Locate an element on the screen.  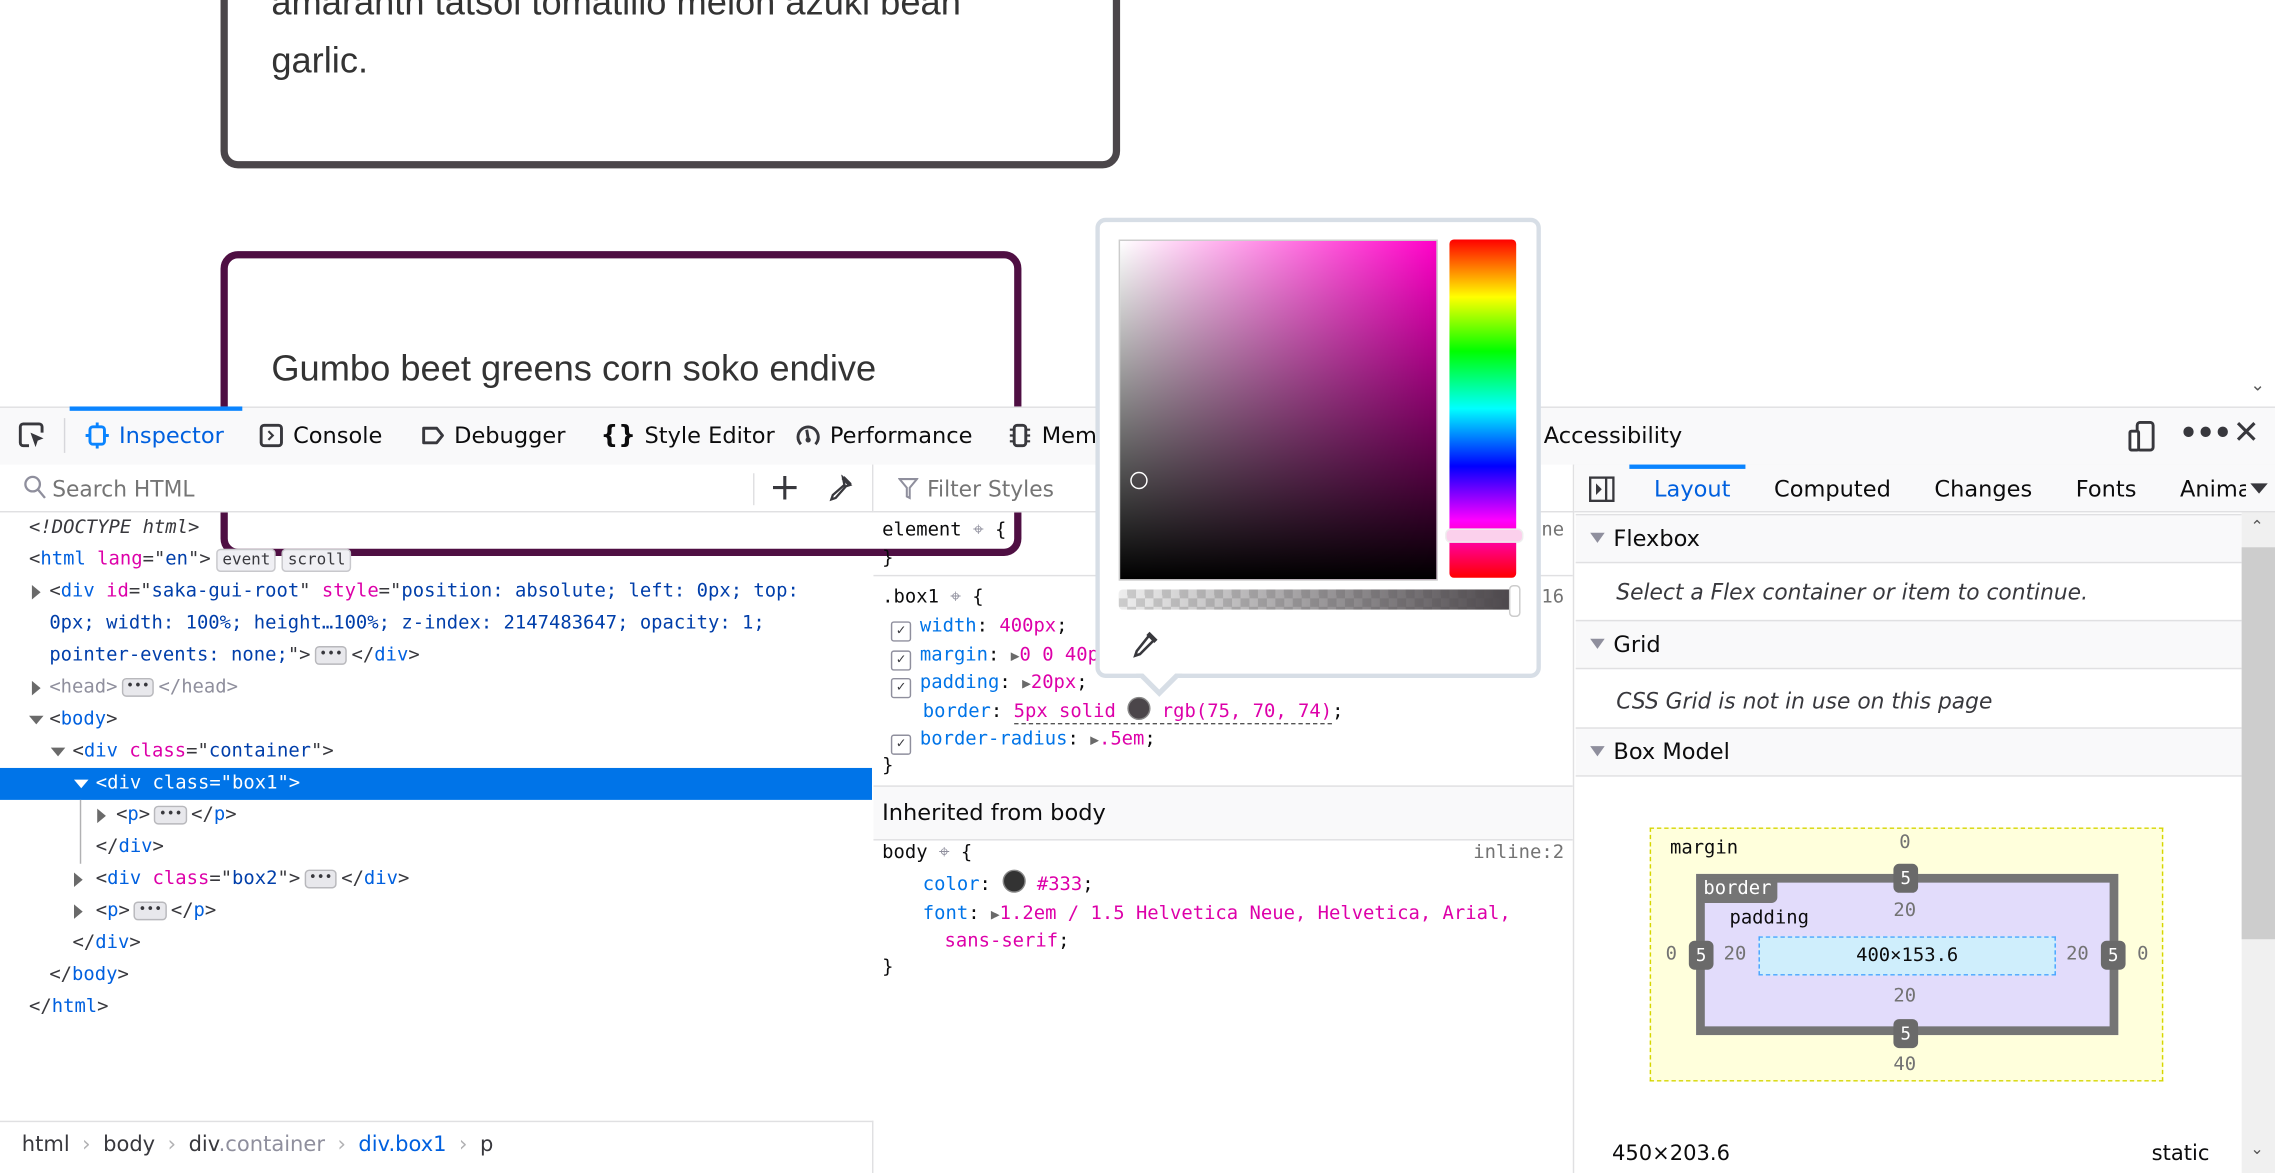
padding-right: 20 is located at coordinates (2077, 955).